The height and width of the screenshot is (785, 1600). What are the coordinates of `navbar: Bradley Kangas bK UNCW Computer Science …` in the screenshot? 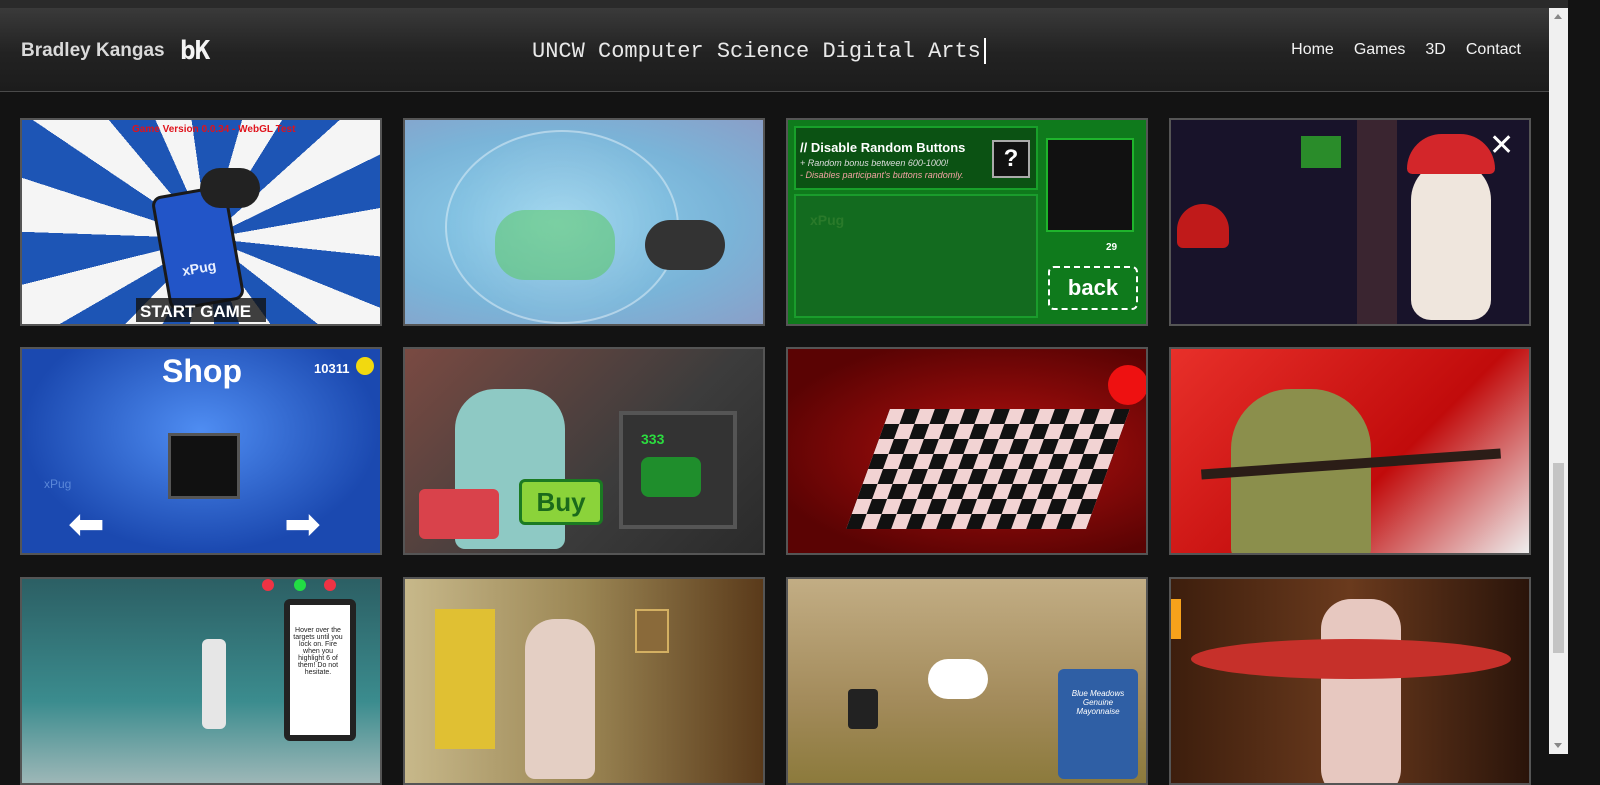 It's located at (774, 50).